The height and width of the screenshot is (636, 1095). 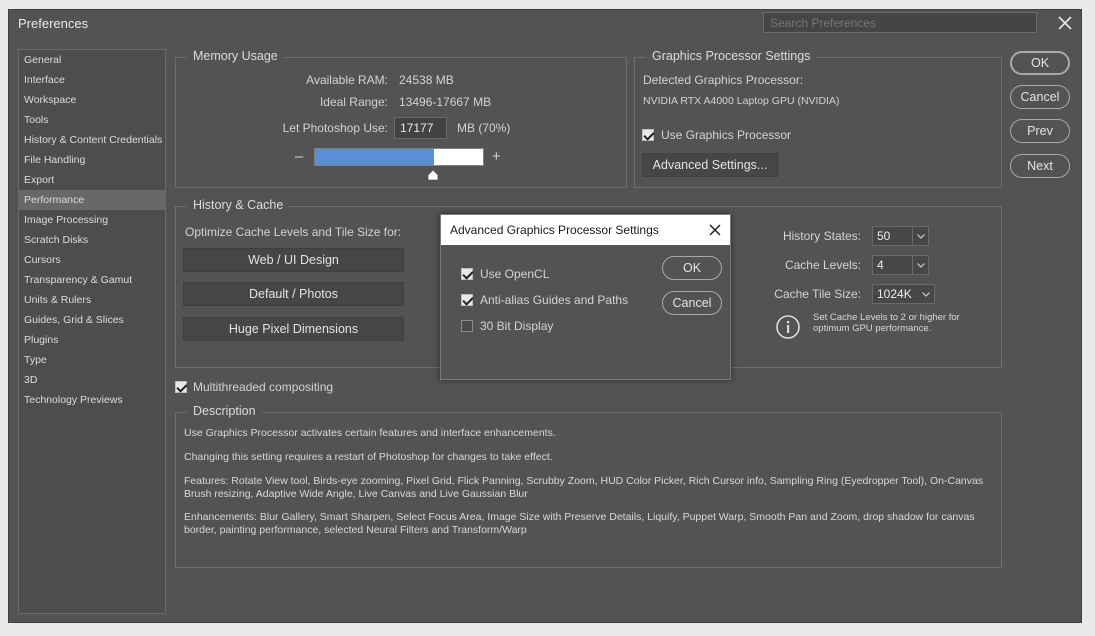 What do you see at coordinates (347, 80) in the screenshot?
I see `available-ram-label: Available RAM:` at bounding box center [347, 80].